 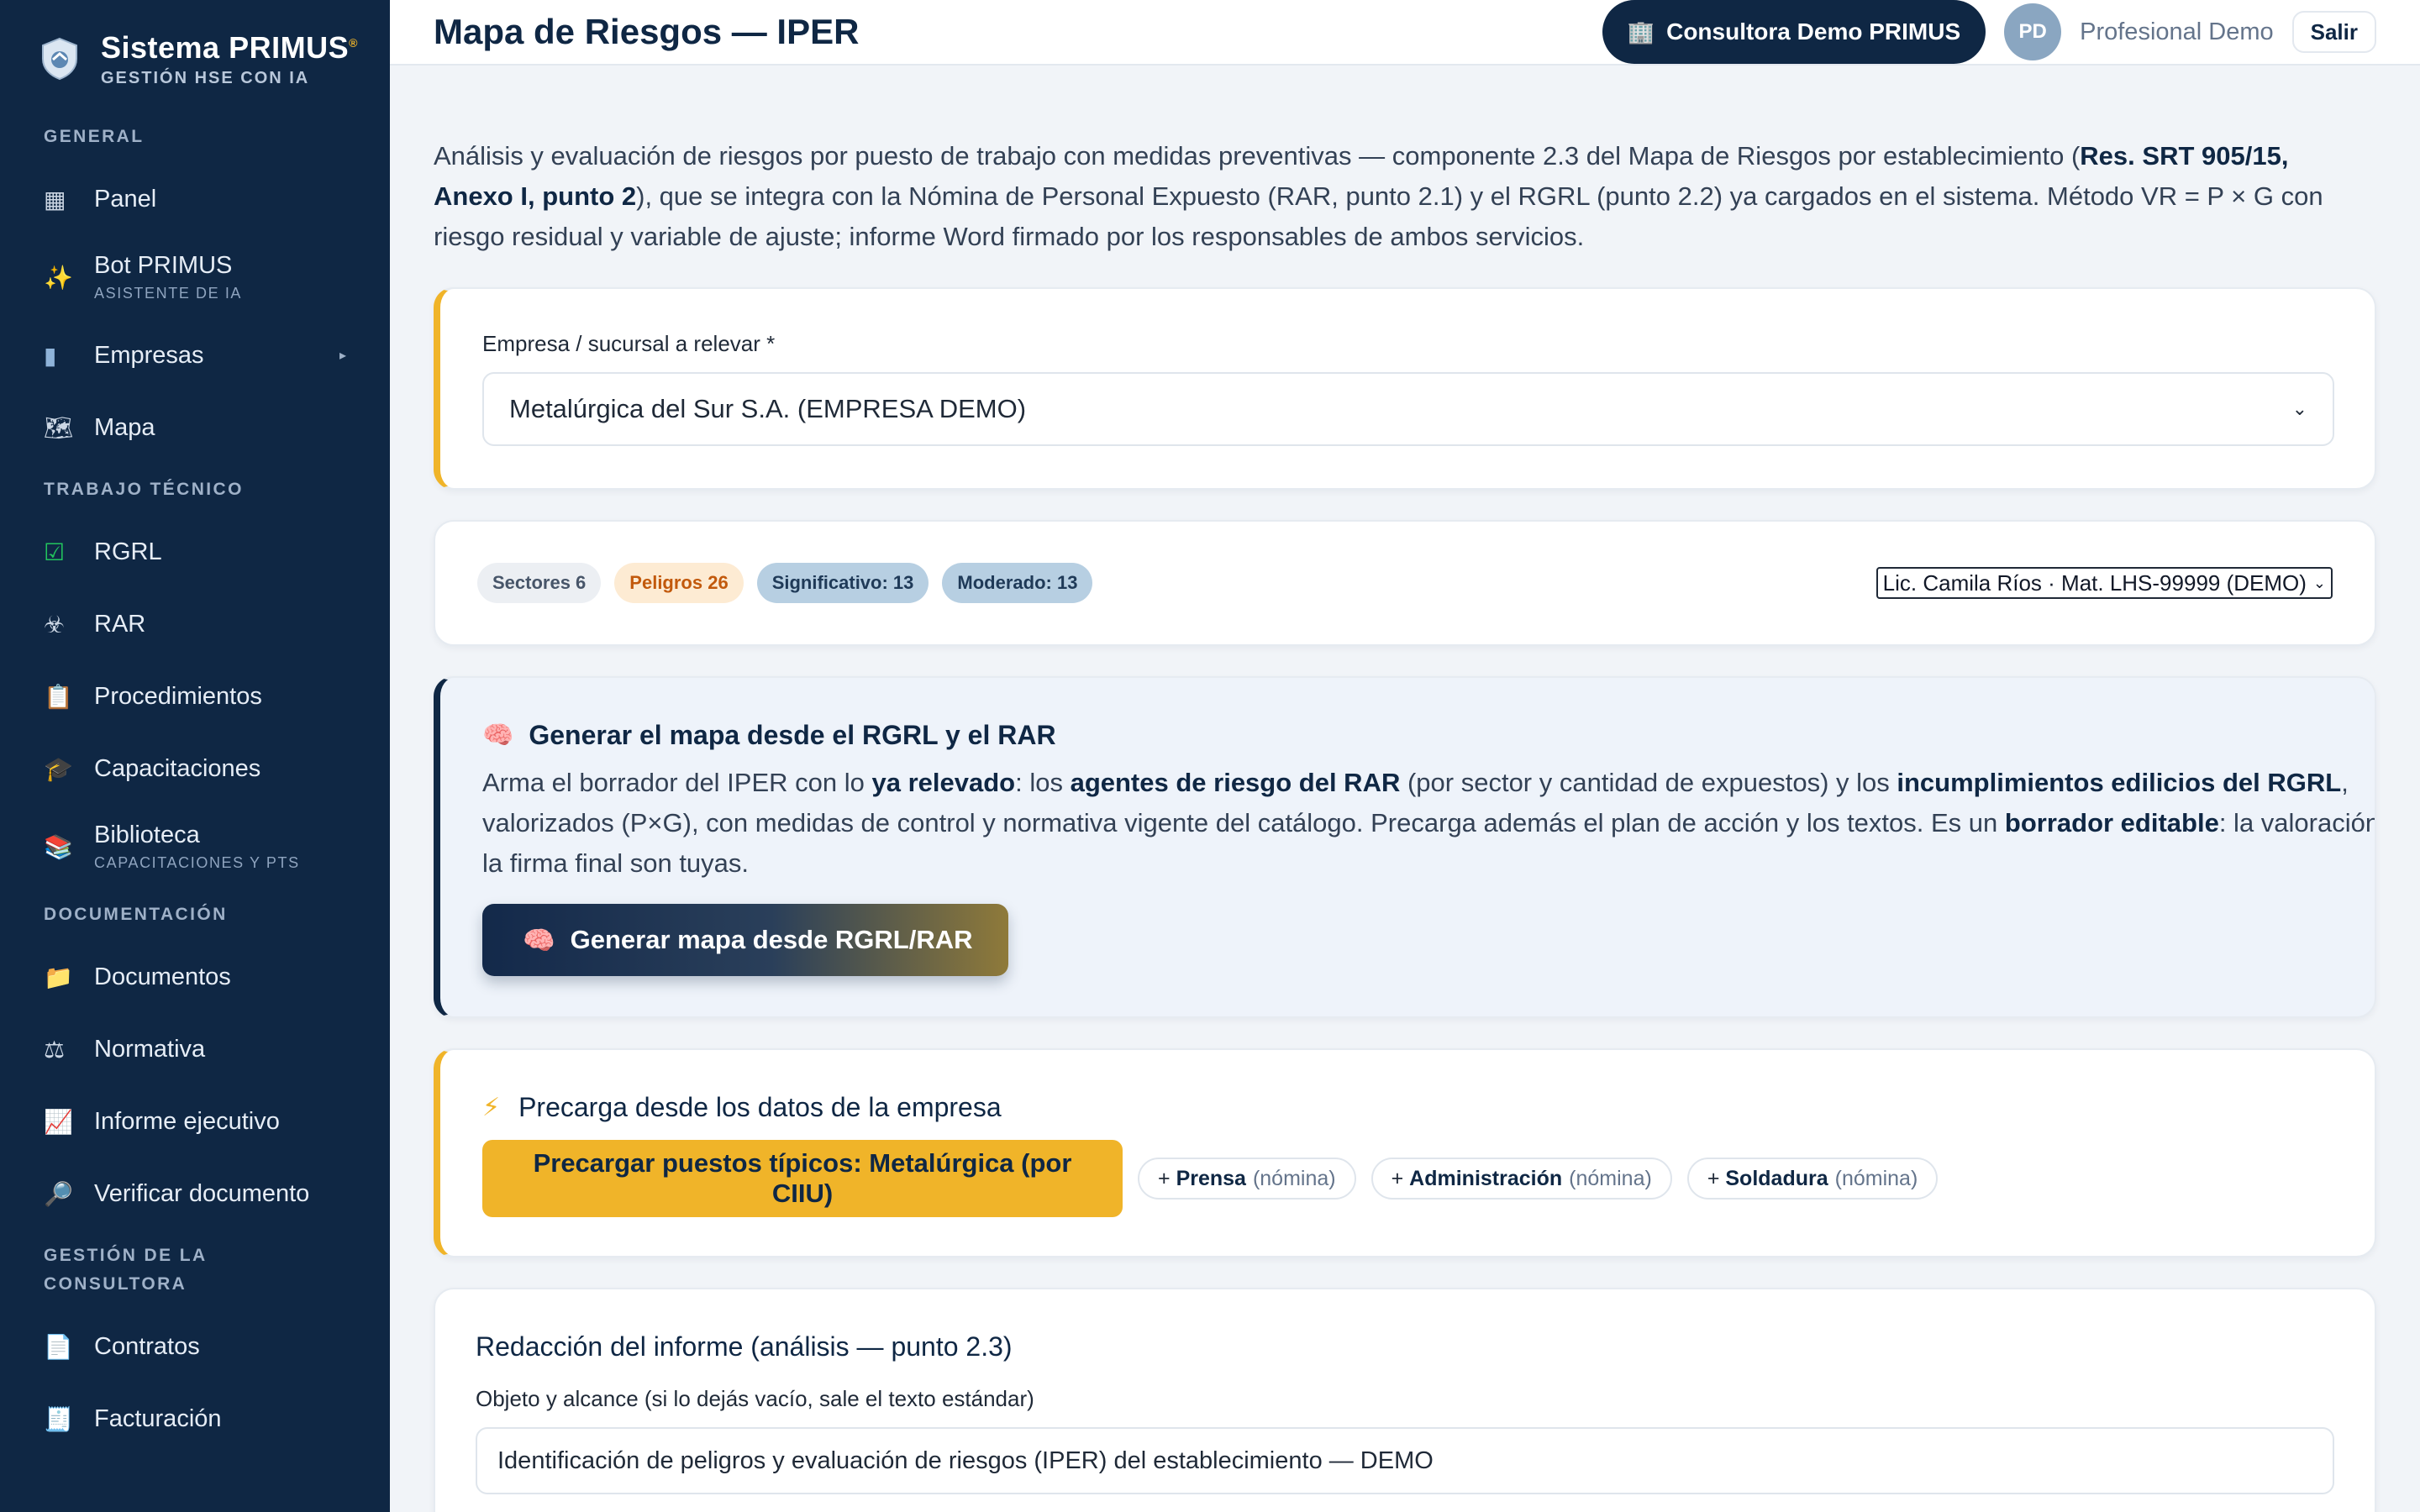 I want to click on books-icon: 📚, so click(x=58, y=846).